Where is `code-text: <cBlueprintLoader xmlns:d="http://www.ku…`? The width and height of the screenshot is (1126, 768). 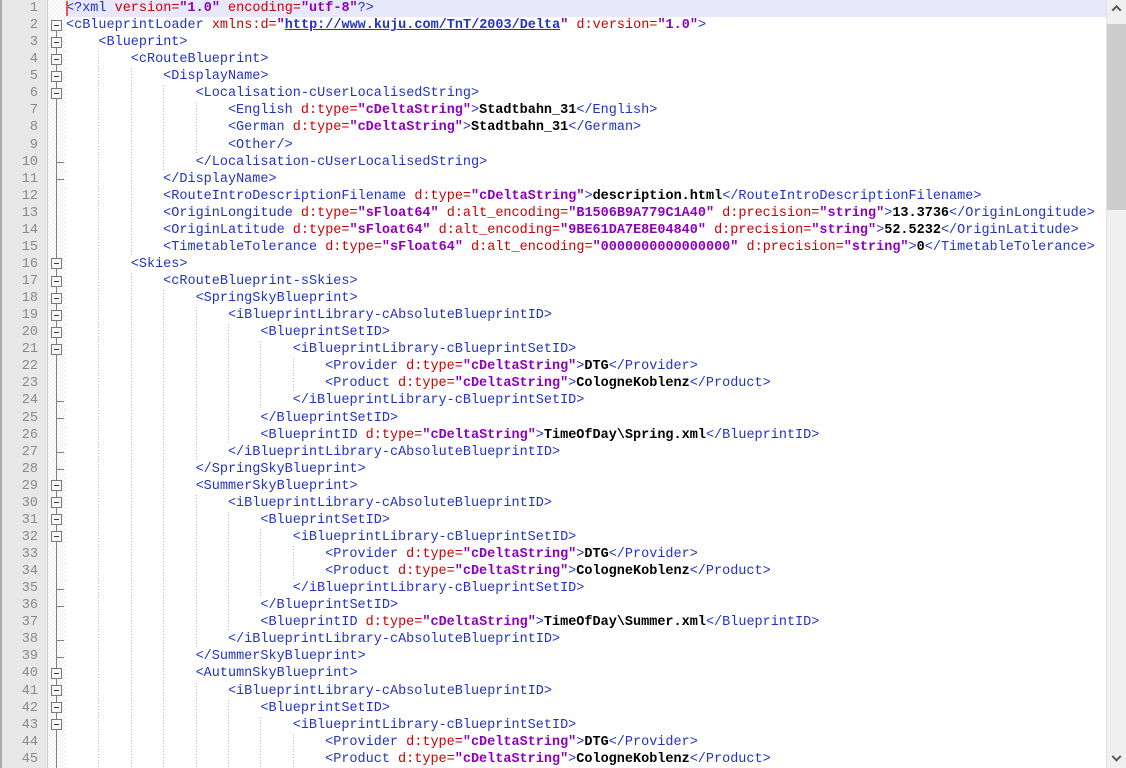 code-text: <cBlueprintLoader xmlns:d="http://www.ku… is located at coordinates (586, 26).